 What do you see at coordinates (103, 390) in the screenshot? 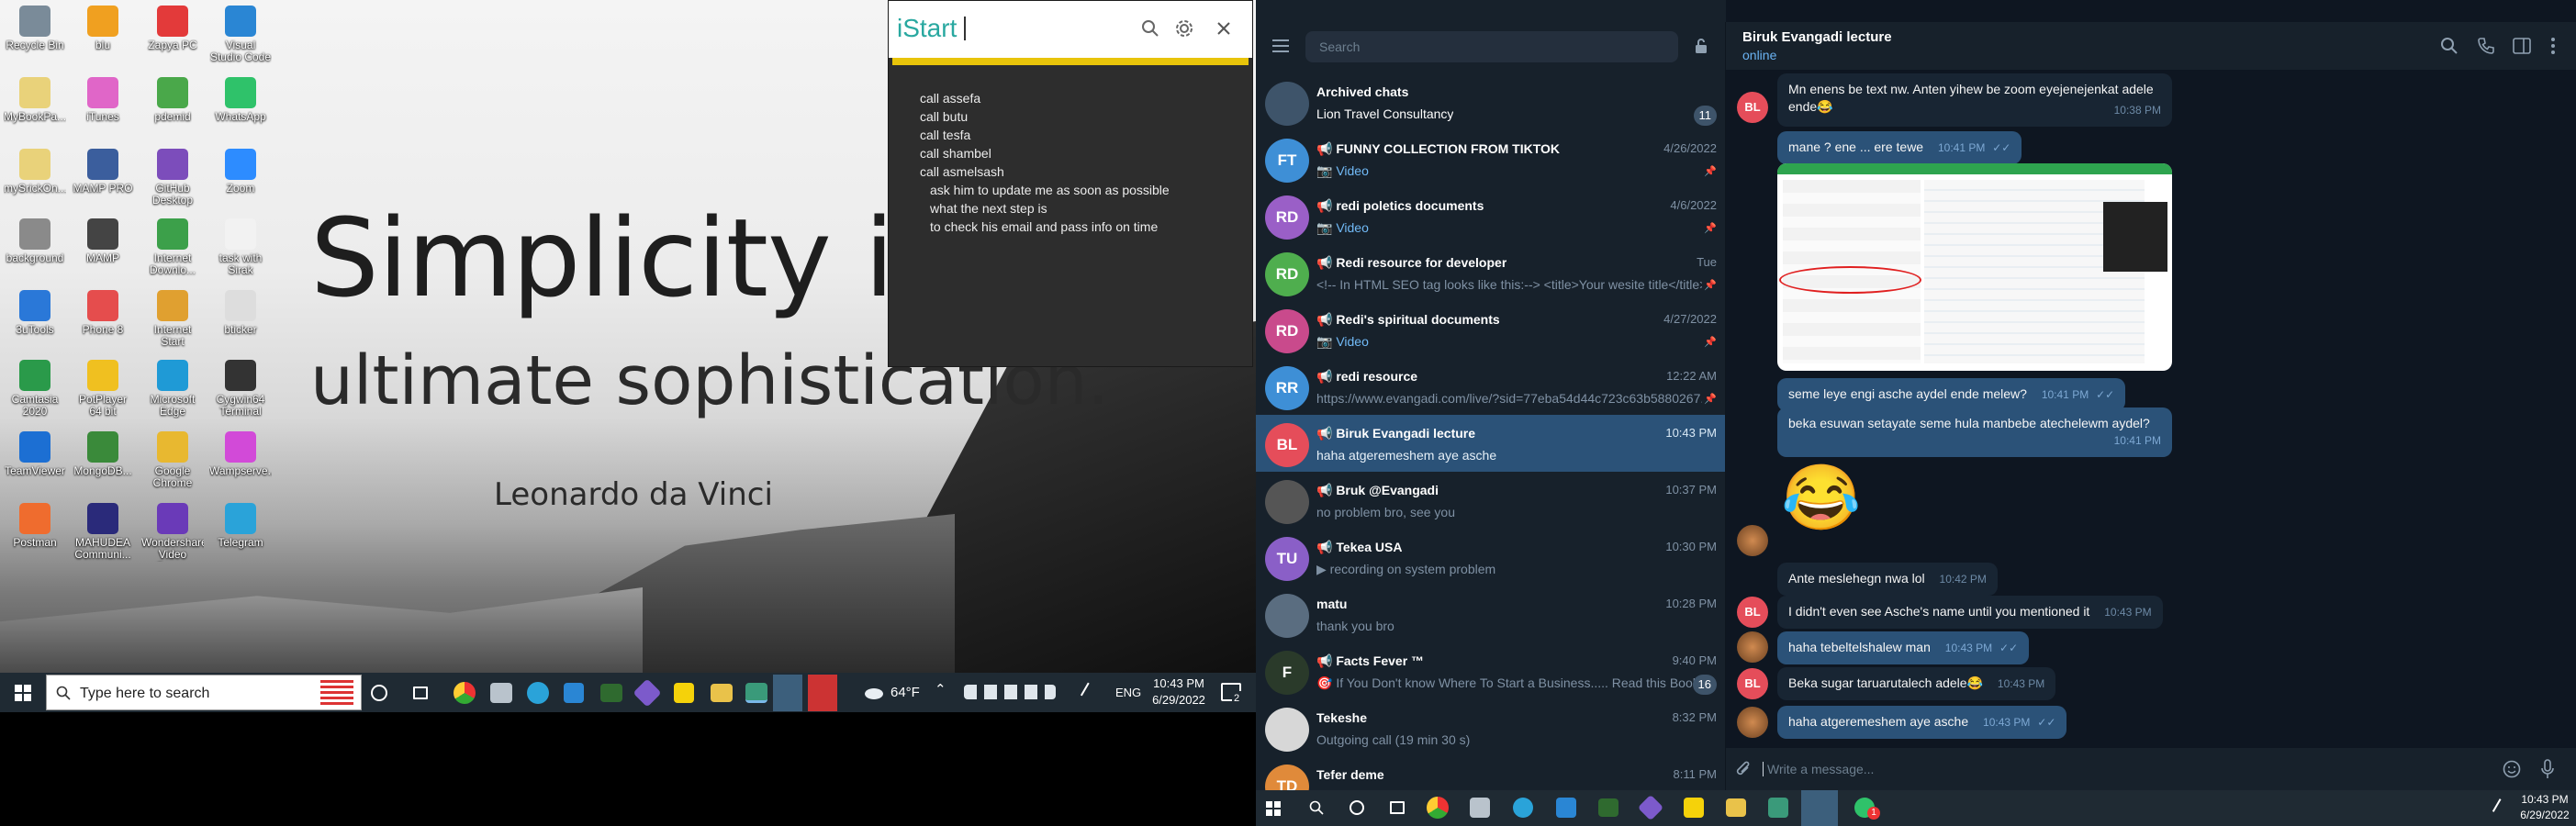
I see `desktop-icon: PotPlayer 64 bit` at bounding box center [103, 390].